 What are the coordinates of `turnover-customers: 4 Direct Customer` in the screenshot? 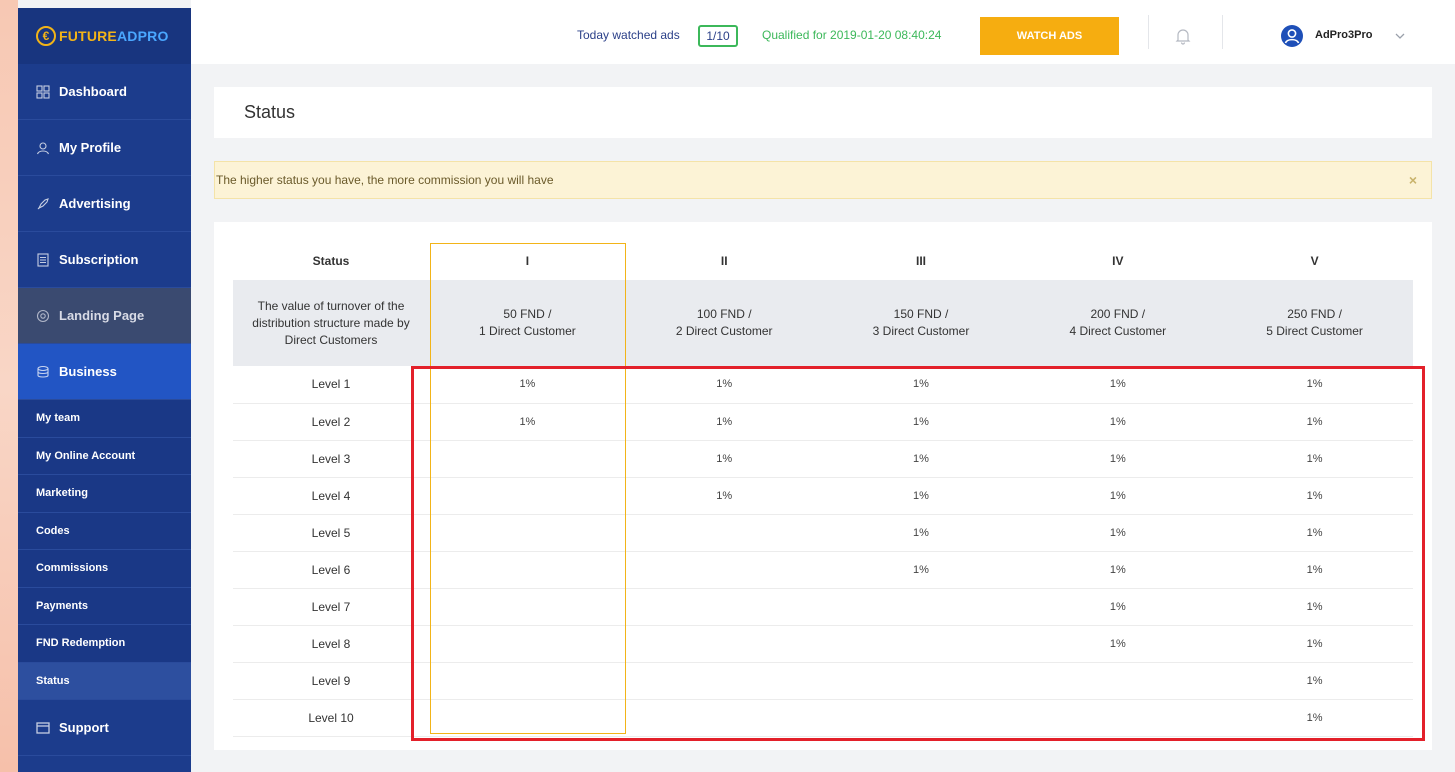 It's located at (1118, 331).